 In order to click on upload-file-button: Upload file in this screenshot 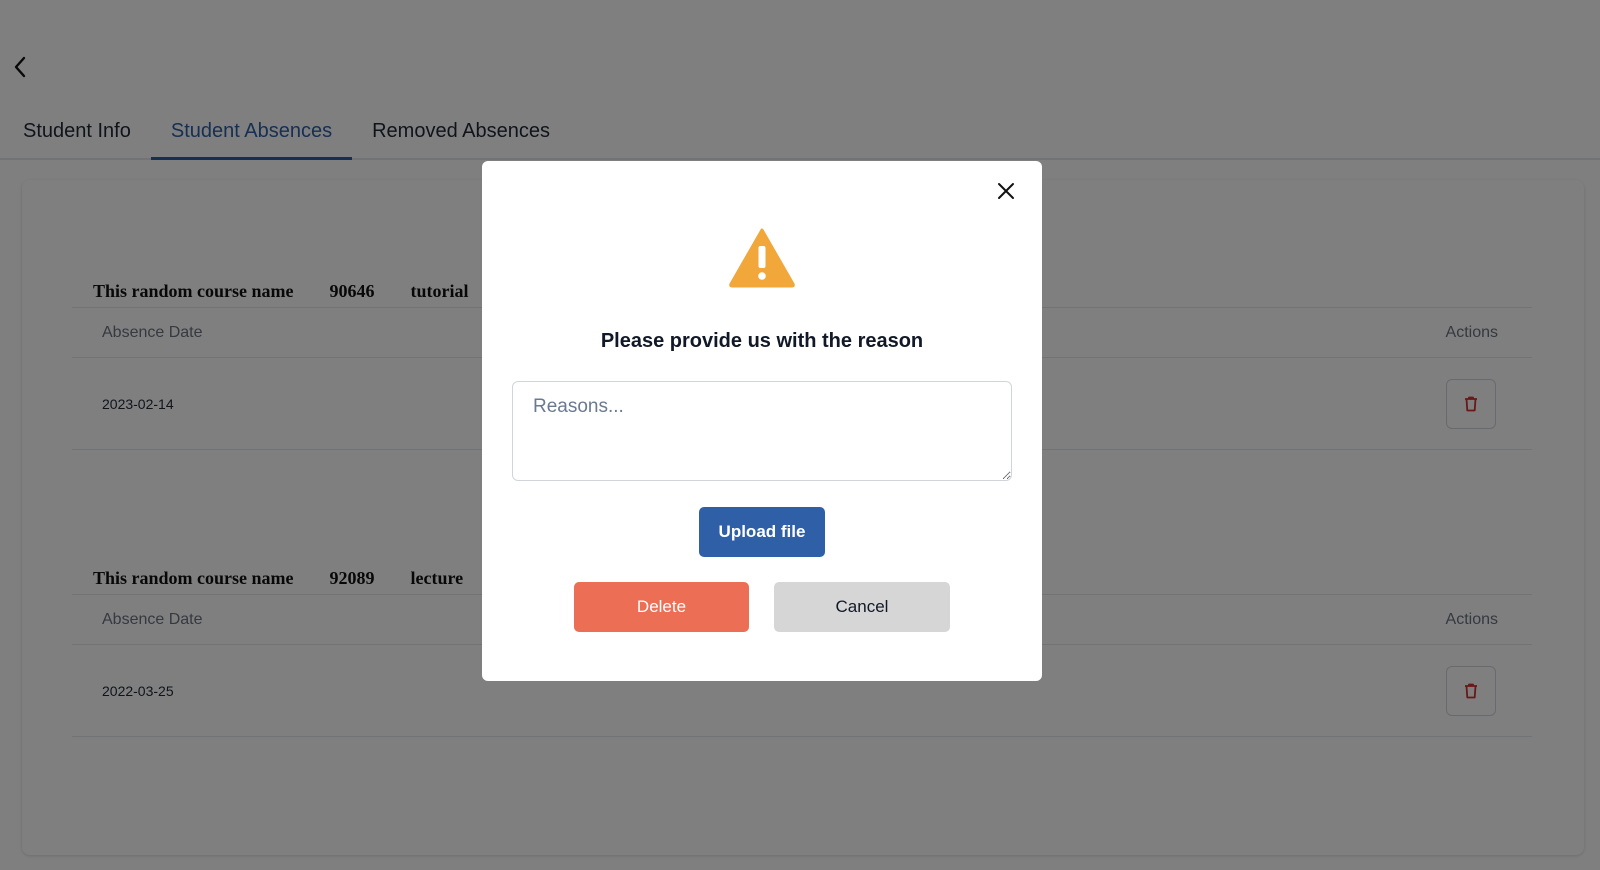, I will do `click(762, 532)`.